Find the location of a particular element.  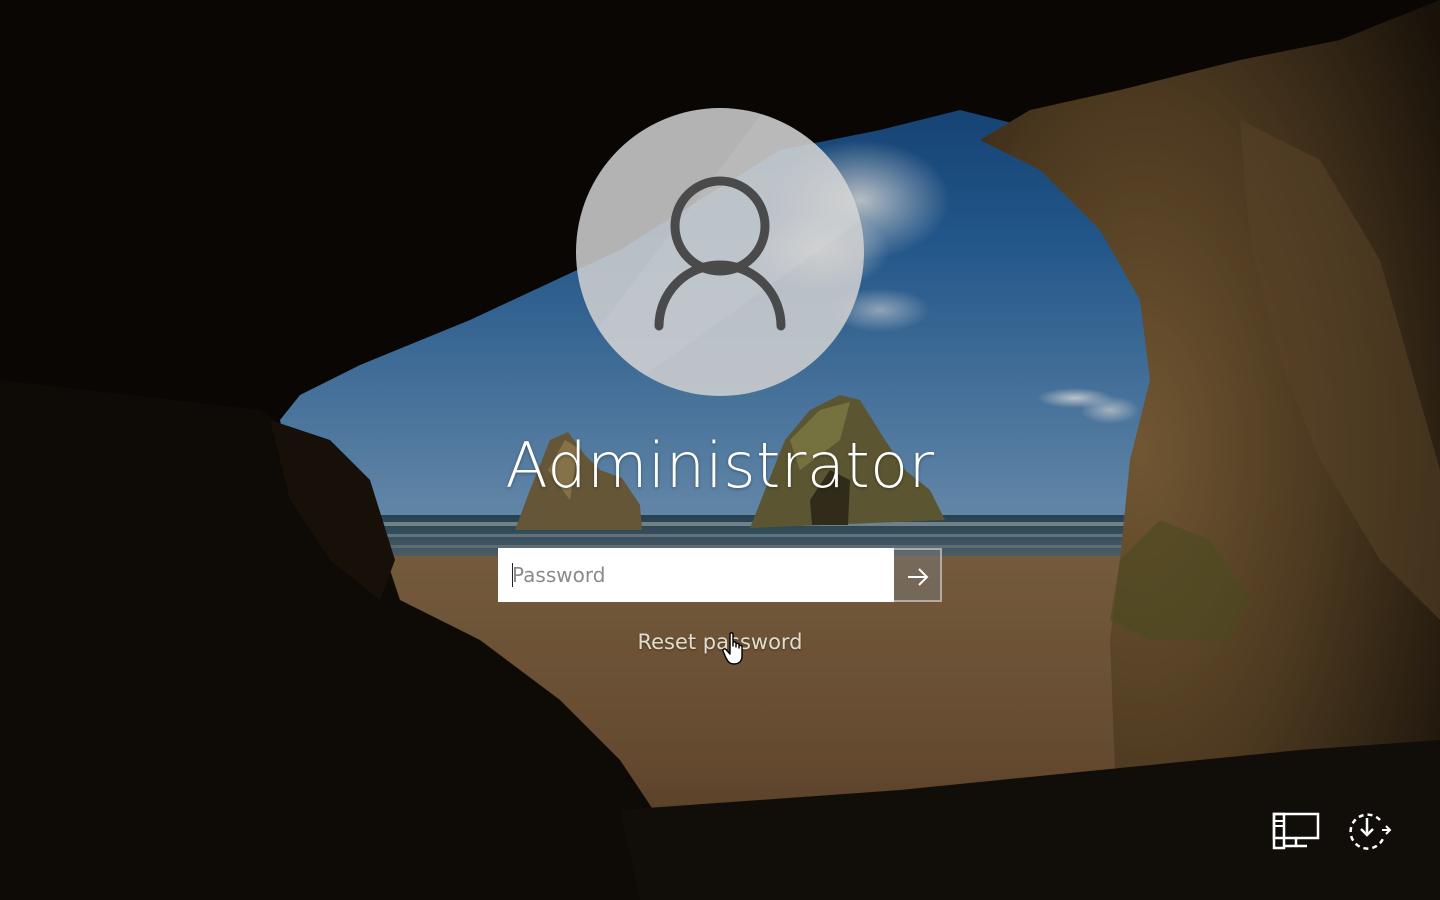

power-icon is located at coordinates (1370, 831).